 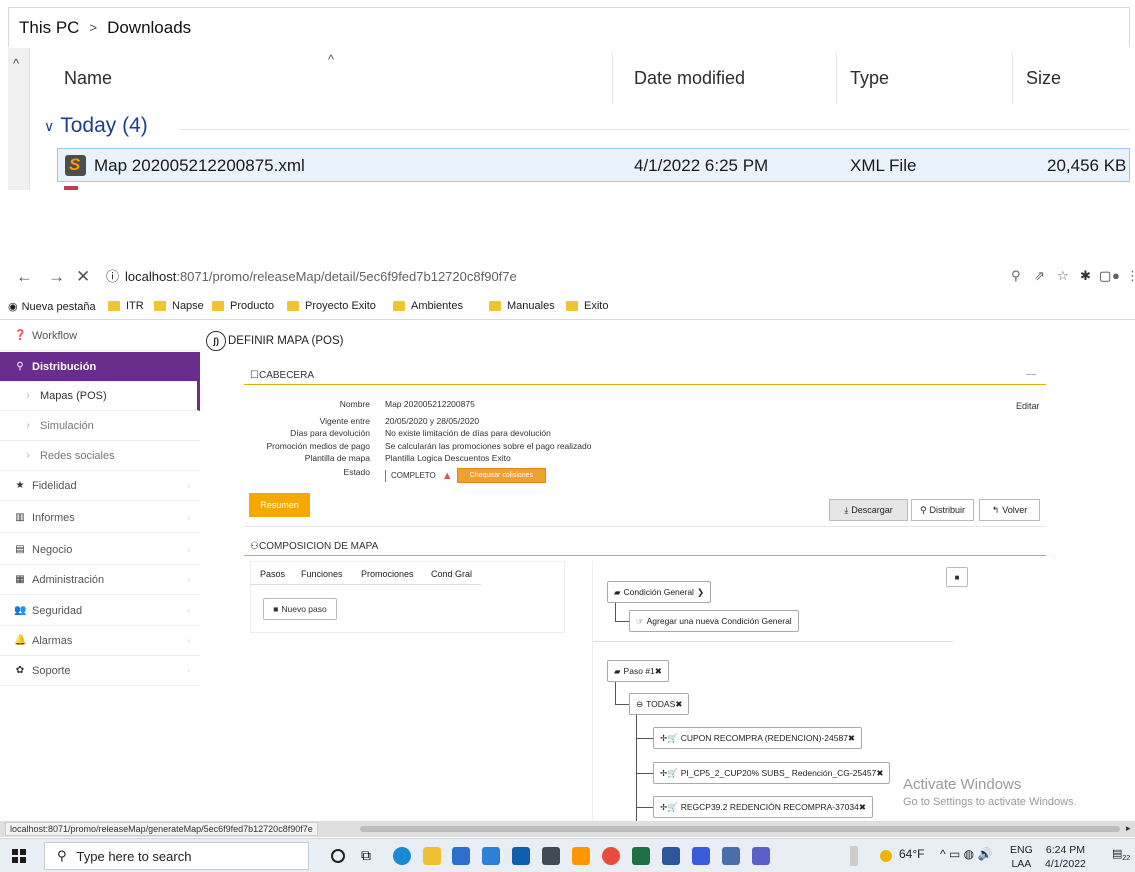 I want to click on column-size: Size, so click(x=1043, y=78).